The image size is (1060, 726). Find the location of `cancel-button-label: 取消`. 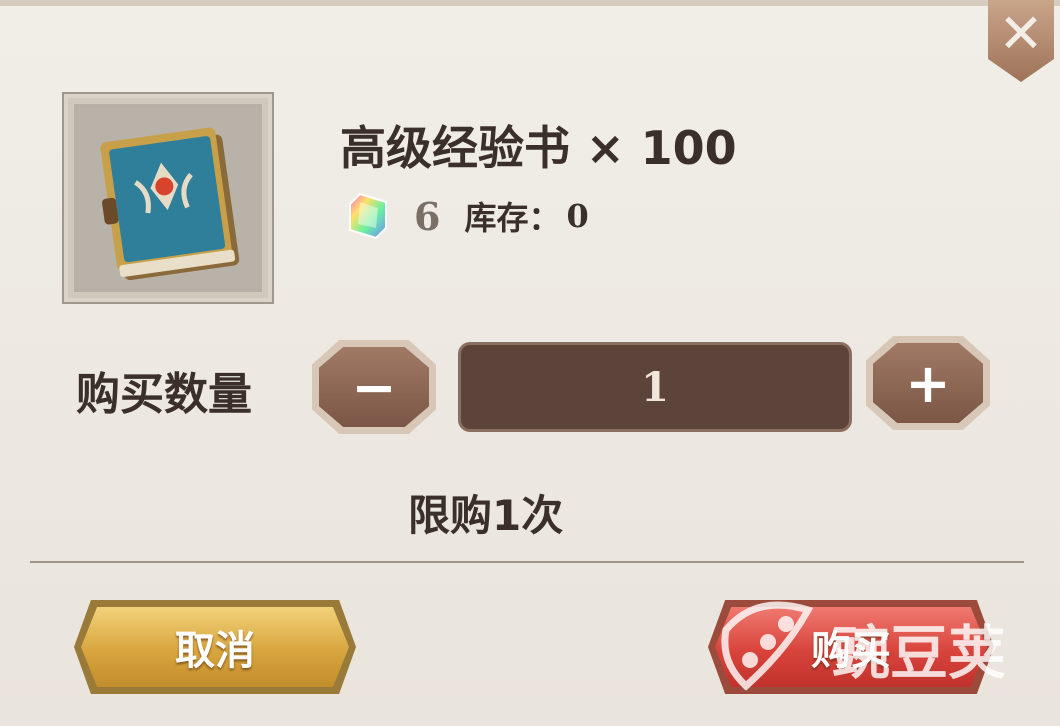

cancel-button-label: 取消 is located at coordinates (215, 647).